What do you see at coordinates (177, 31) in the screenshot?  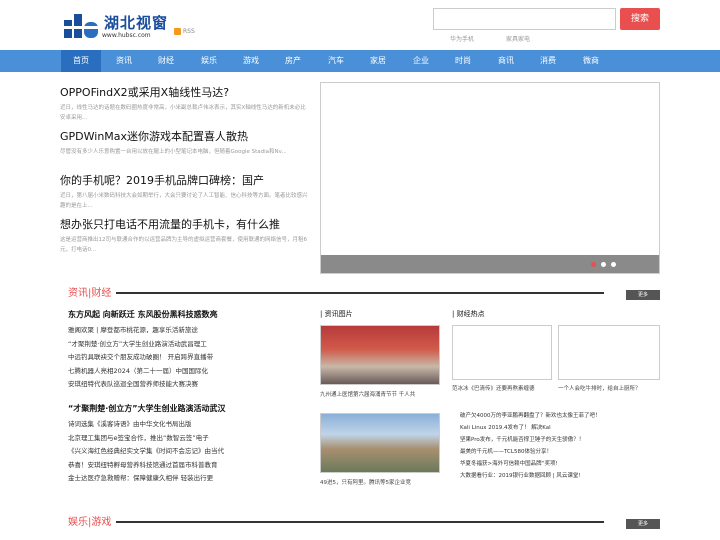 I see `rss-icon` at bounding box center [177, 31].